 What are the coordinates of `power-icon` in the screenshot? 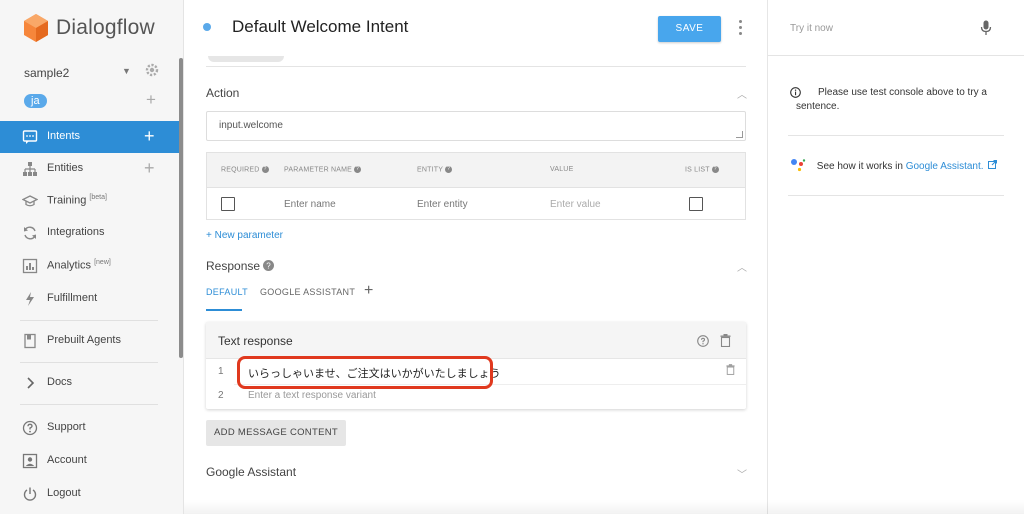 It's located at (30, 494).